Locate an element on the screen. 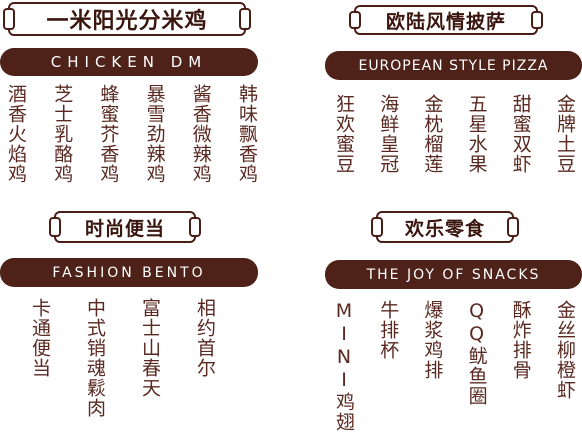  section-title: 时尚便当 is located at coordinates (125, 227).